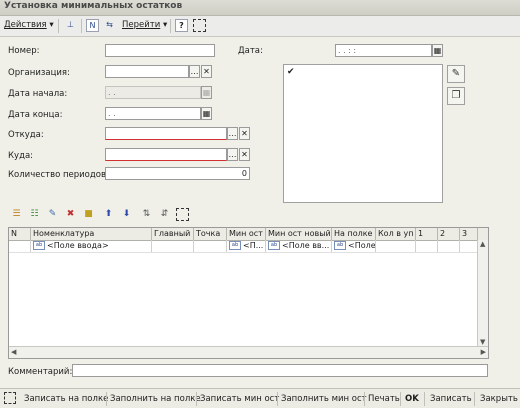  Describe the element at coordinates (250, 51) in the screenshot. I see `date-label: Дата:` at that location.